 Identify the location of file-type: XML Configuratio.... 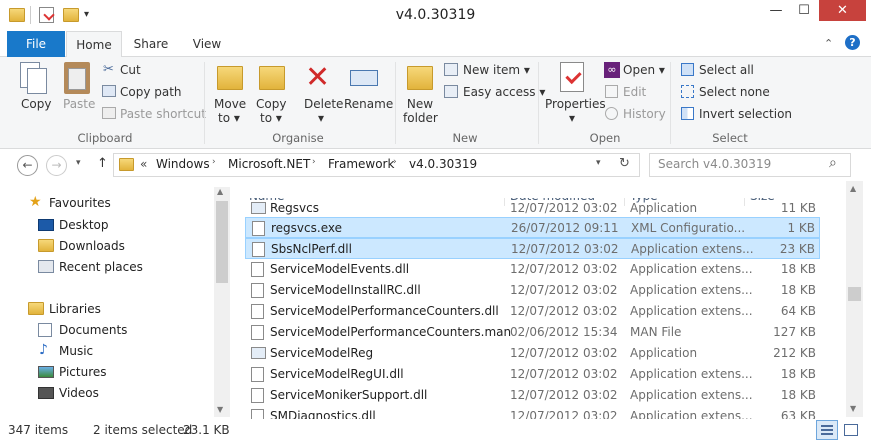
(688, 228).